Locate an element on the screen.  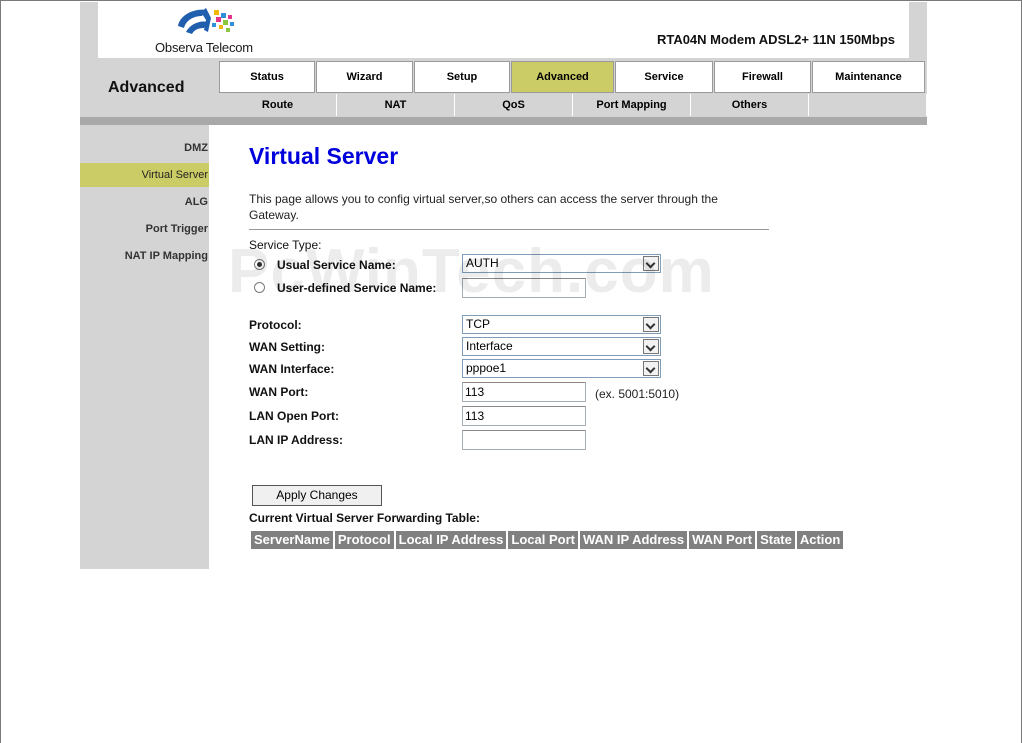
tab-setup: Setup is located at coordinates (462, 77).